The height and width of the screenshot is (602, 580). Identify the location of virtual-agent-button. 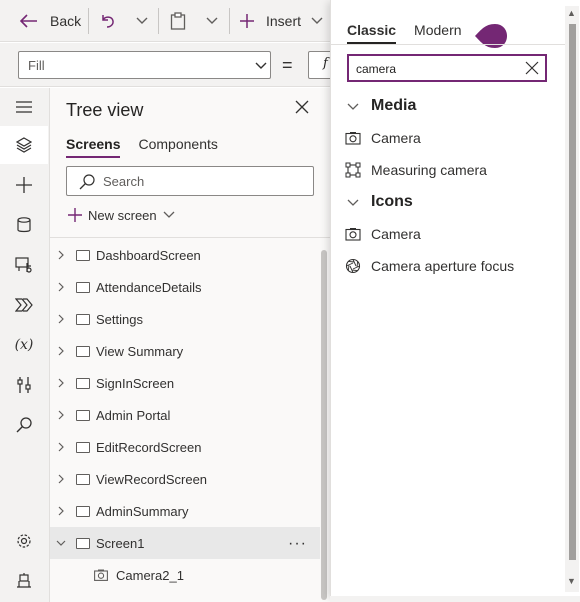
(24, 581).